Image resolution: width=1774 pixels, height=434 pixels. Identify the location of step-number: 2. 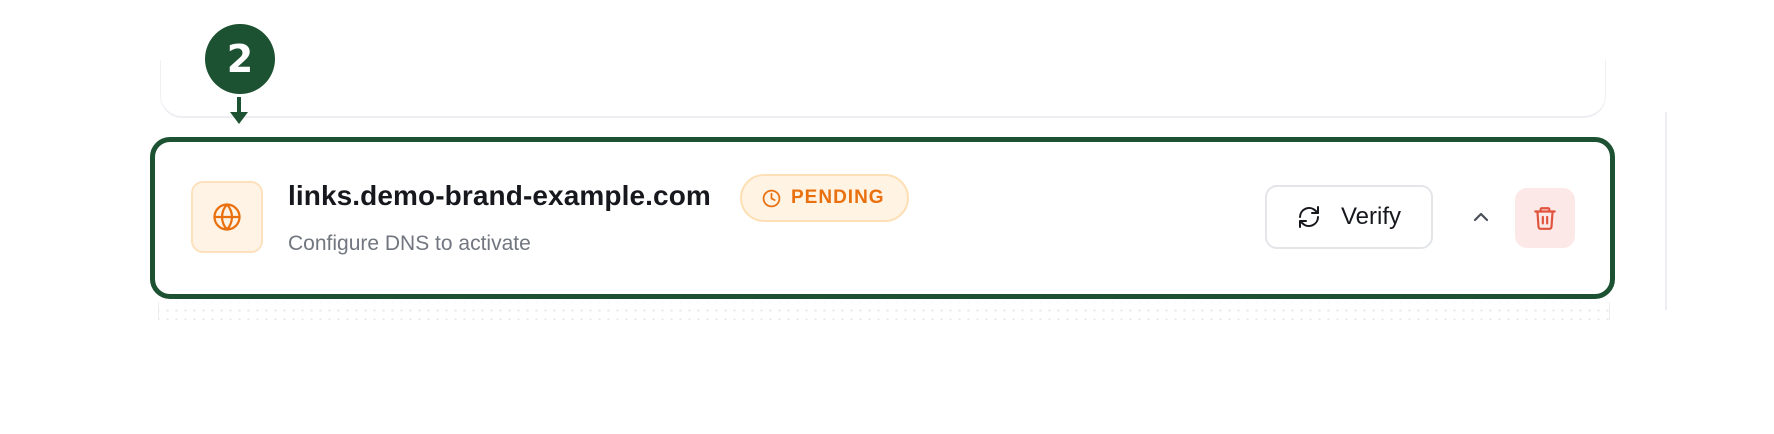
(240, 59).